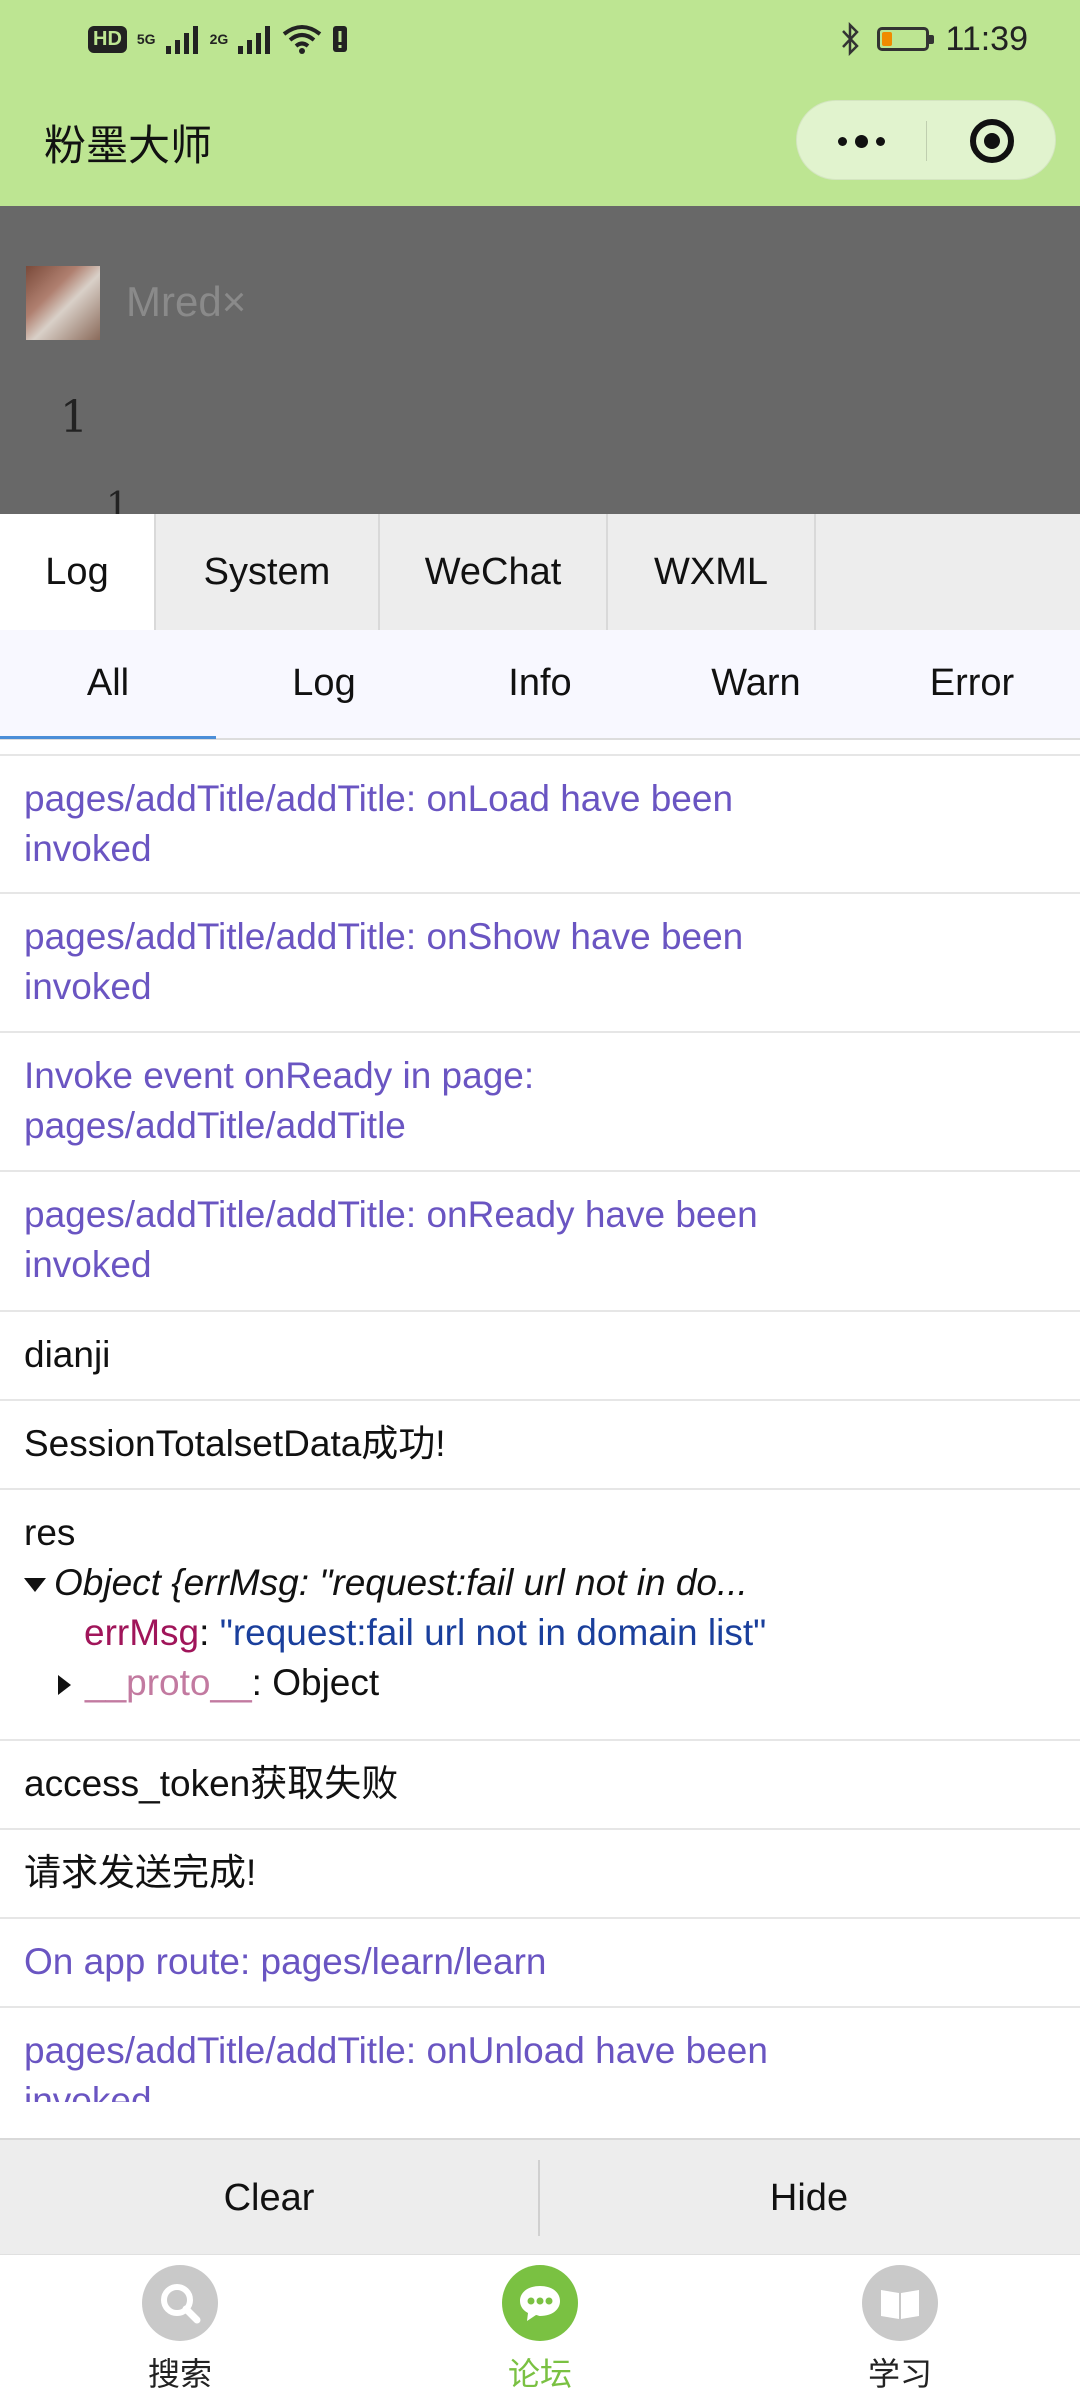 Image resolution: width=1080 pixels, height=2401 pixels. I want to click on proto-key: __proto__, so click(168, 1682).